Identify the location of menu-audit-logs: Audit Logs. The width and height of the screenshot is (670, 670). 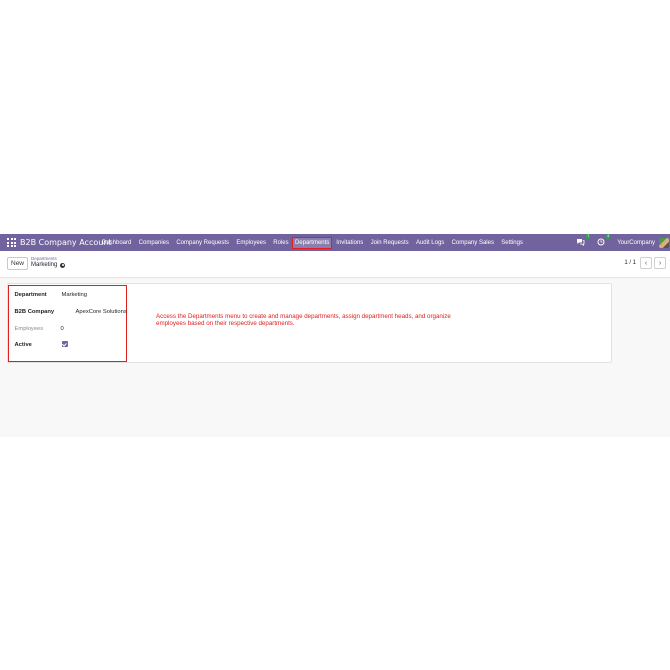
(430, 243).